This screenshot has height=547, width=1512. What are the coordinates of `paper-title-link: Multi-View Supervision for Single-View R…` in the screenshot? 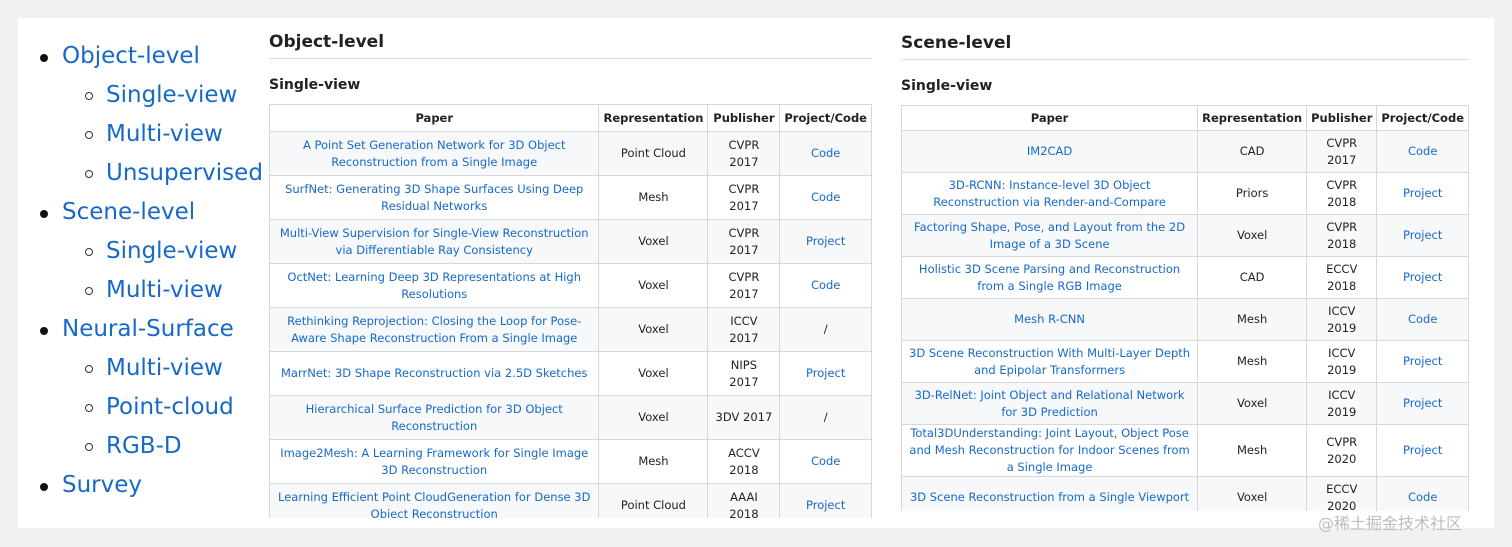 It's located at (434, 241).